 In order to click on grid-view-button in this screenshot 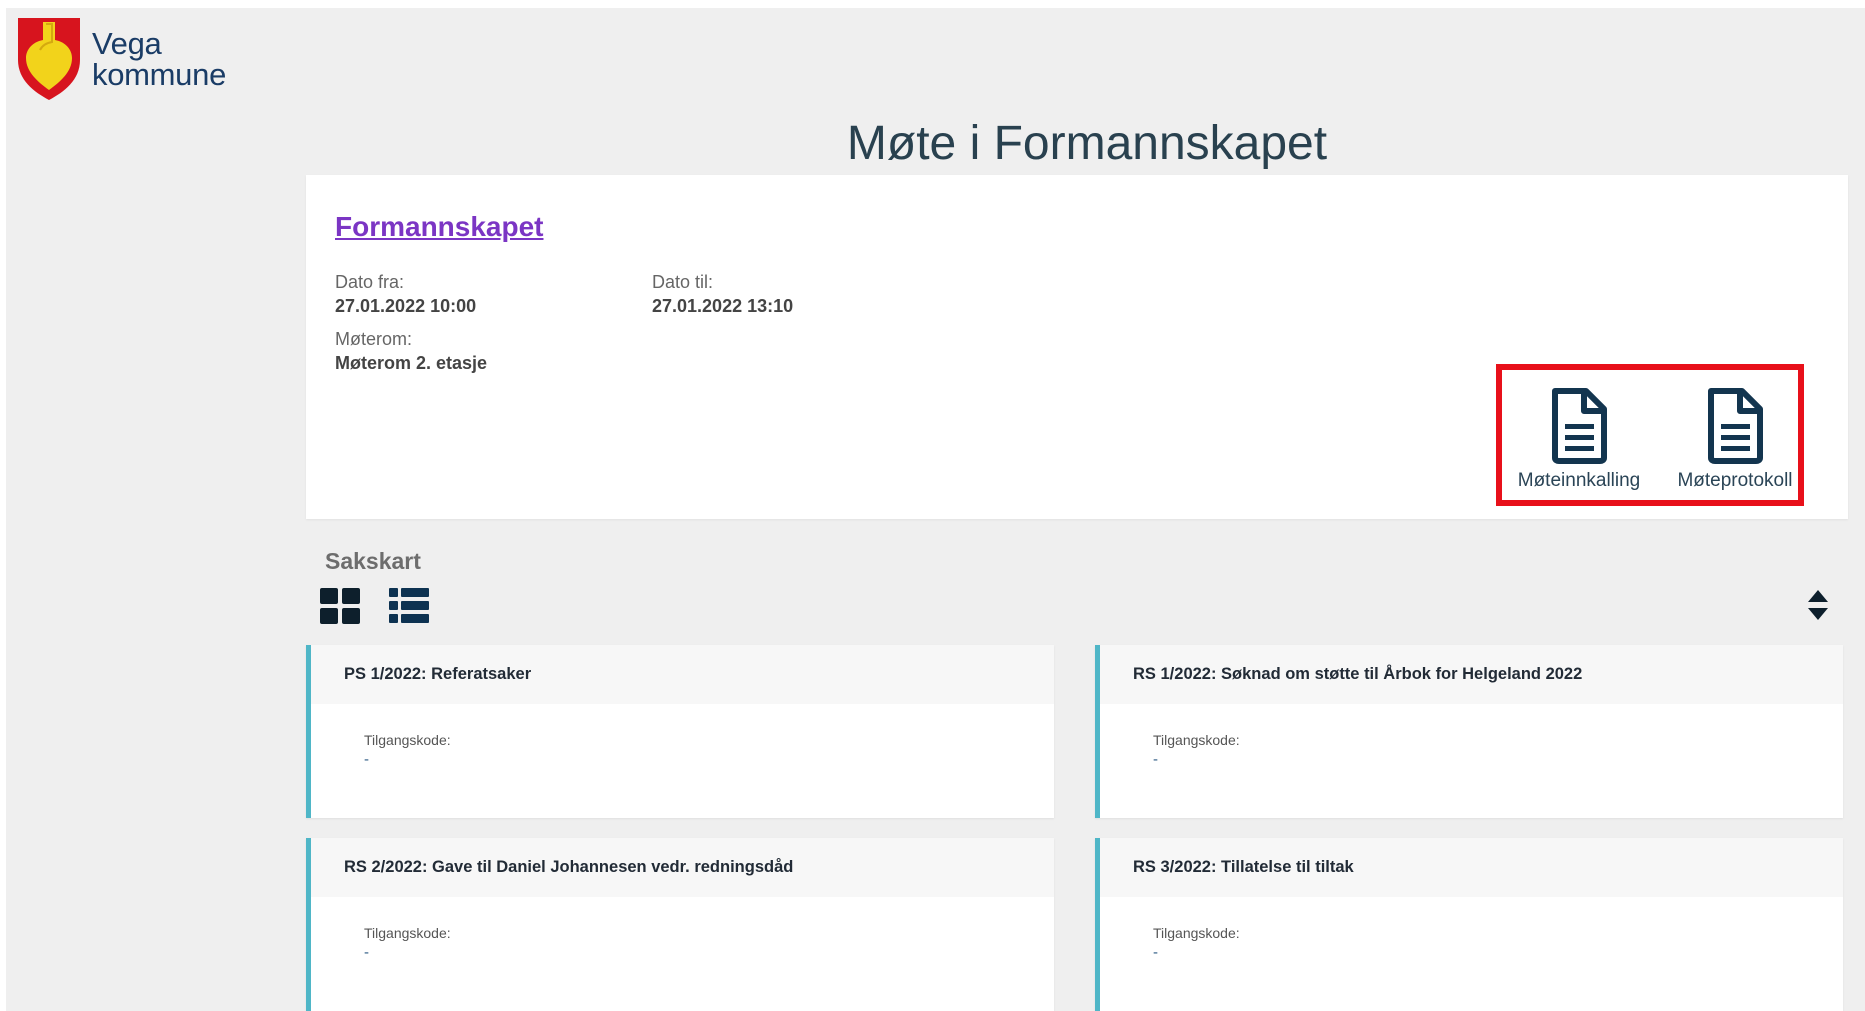, I will do `click(340, 608)`.